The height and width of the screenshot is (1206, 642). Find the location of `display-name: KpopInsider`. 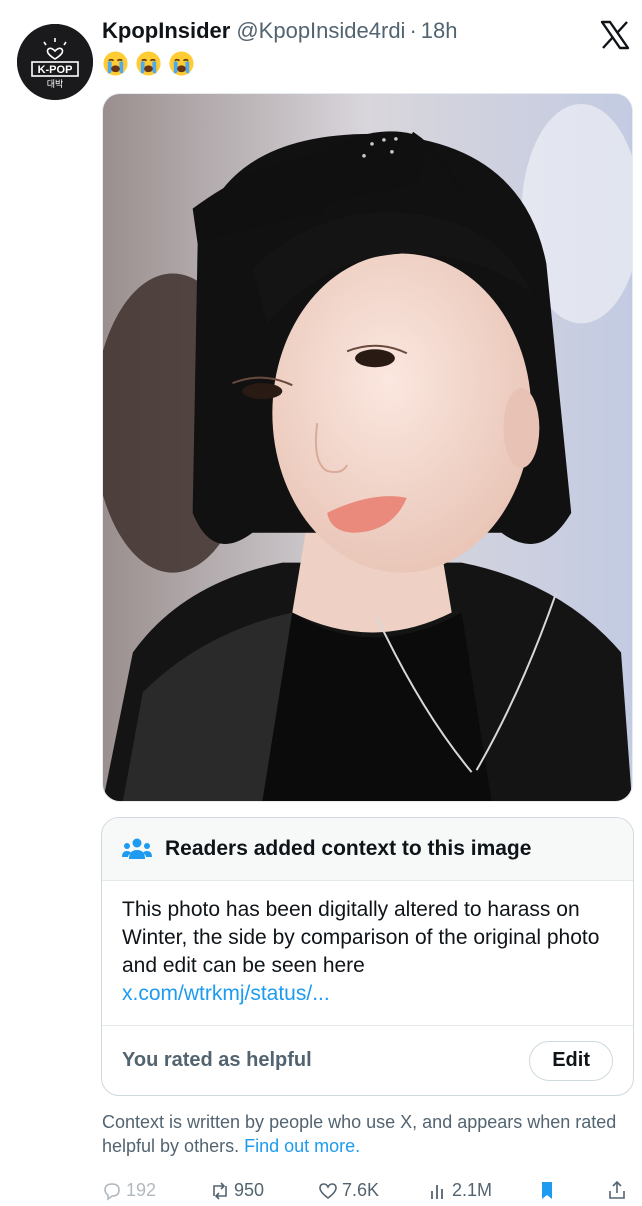

display-name: KpopInsider is located at coordinates (166, 31).